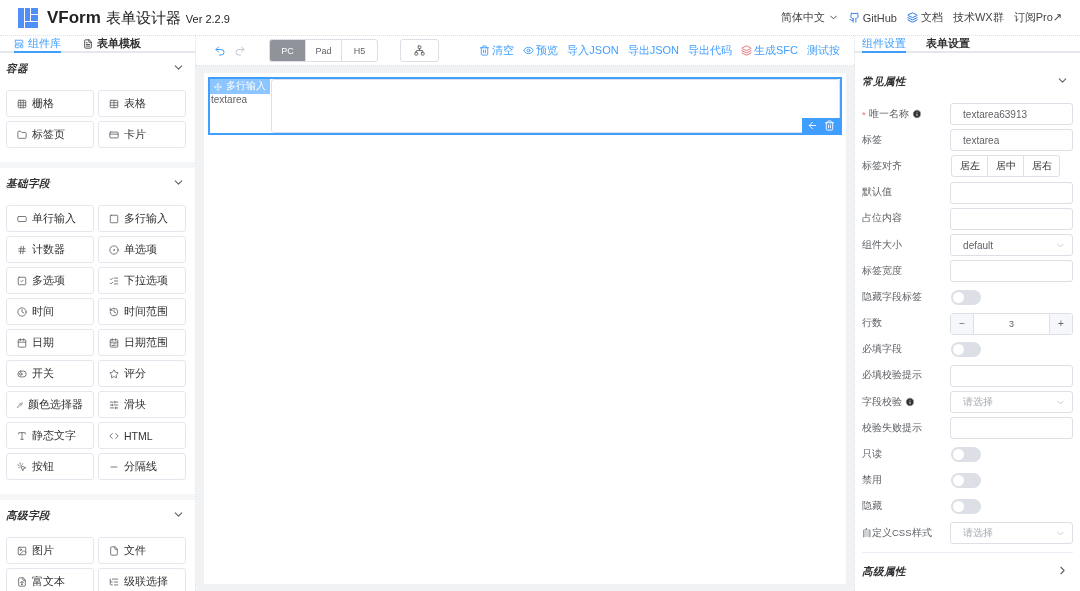 The image size is (1080, 591). Describe the element at coordinates (142, 579) in the screenshot. I see `component-item: 级联选择` at that location.